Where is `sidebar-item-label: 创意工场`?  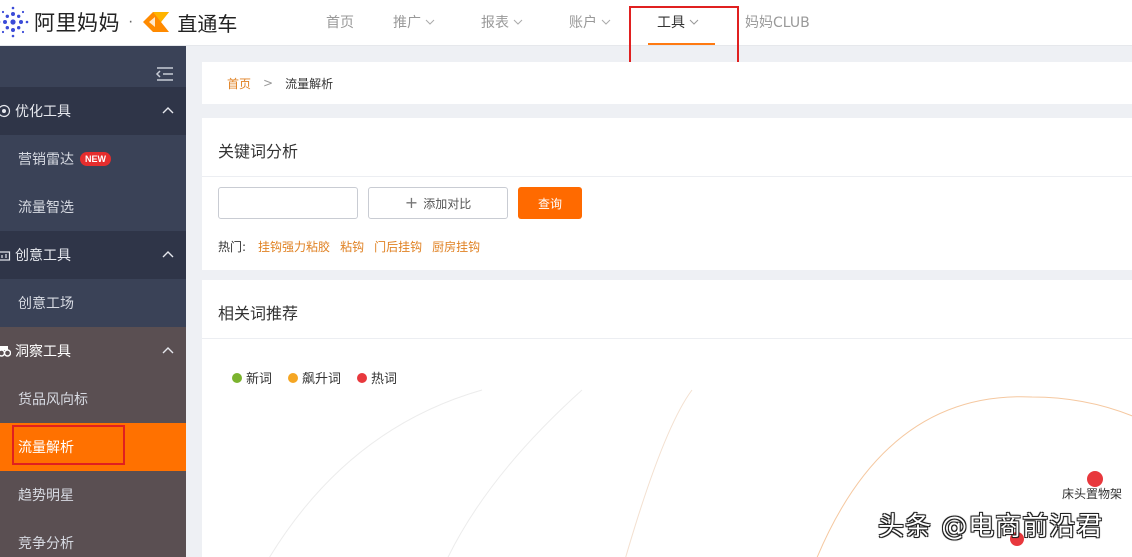
sidebar-item-label: 创意工场 is located at coordinates (46, 304).